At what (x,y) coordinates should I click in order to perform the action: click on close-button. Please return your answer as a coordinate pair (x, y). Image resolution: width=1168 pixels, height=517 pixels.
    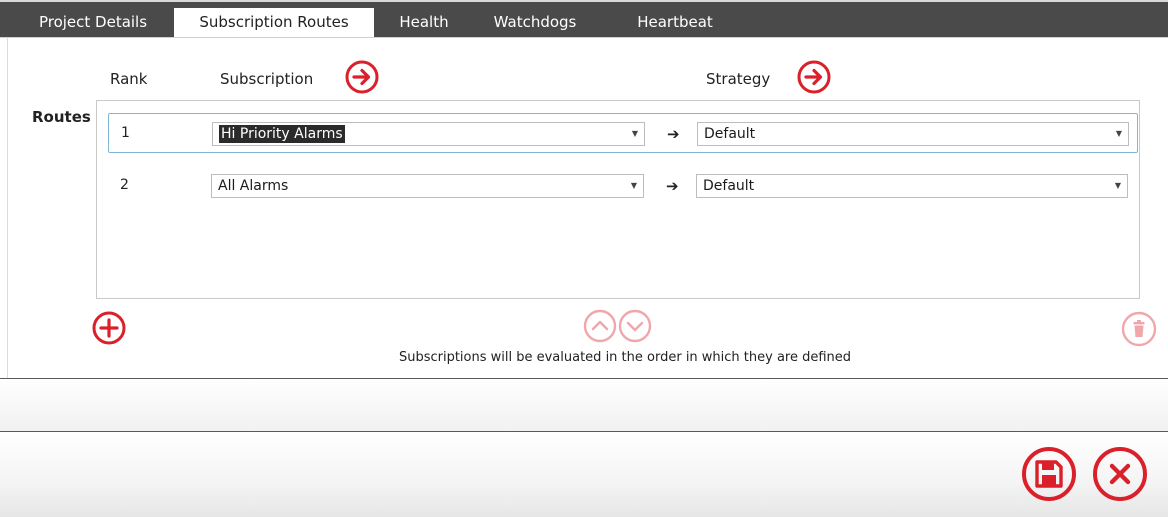
    Looking at the image, I should click on (1120, 474).